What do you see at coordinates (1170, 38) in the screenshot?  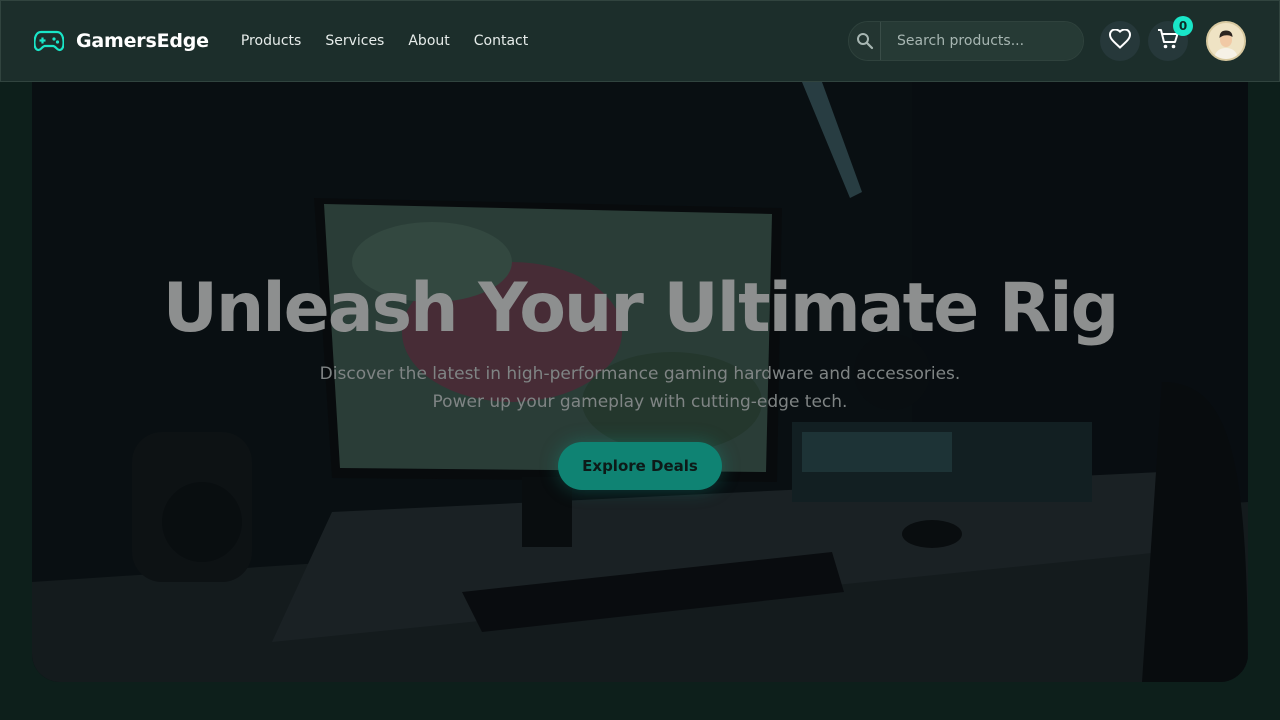 I see `cart-button: 0` at bounding box center [1170, 38].